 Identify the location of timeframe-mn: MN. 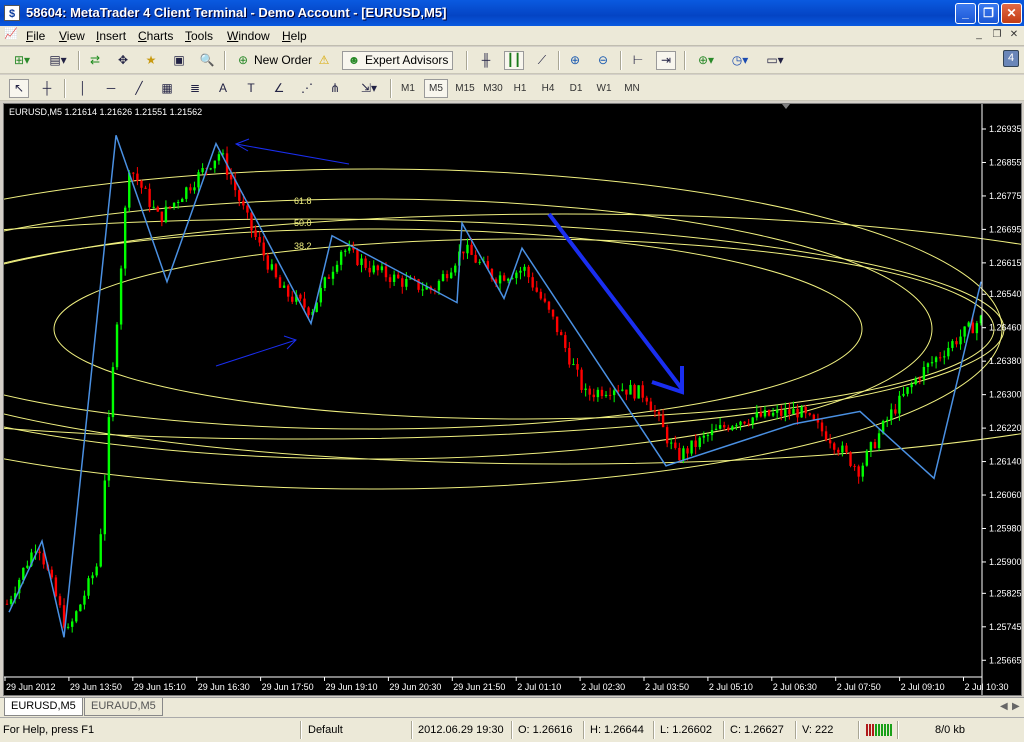
(632, 88).